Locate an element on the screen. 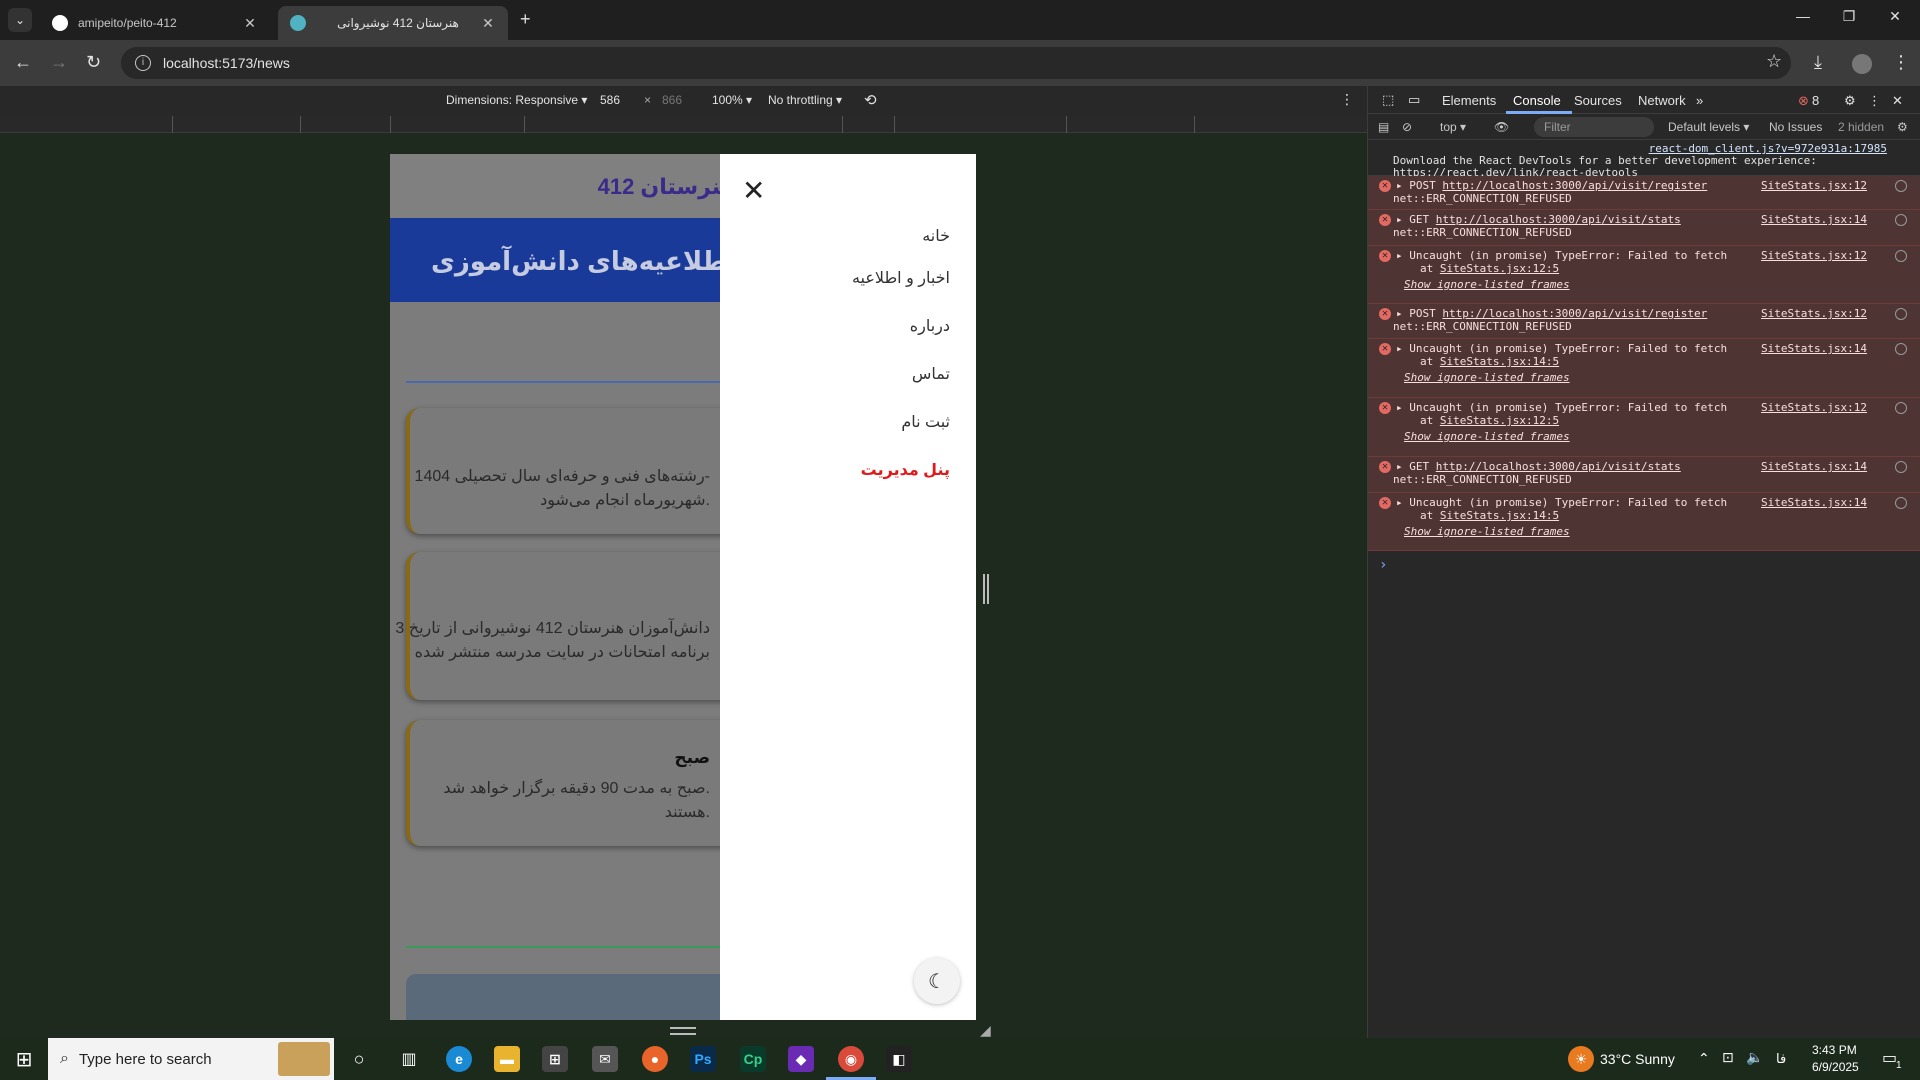 The image size is (1920, 1080). zoom-select: 100% ▾ is located at coordinates (732, 100).